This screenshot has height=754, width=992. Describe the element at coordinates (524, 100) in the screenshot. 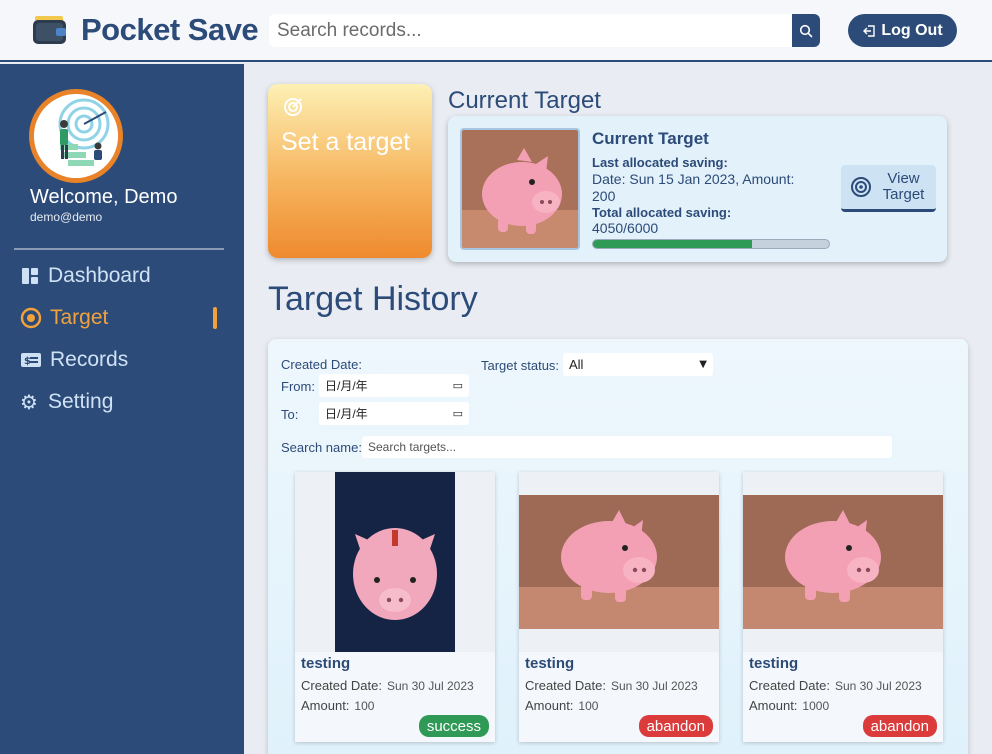

I see `current-target-heading: Current Target` at that location.